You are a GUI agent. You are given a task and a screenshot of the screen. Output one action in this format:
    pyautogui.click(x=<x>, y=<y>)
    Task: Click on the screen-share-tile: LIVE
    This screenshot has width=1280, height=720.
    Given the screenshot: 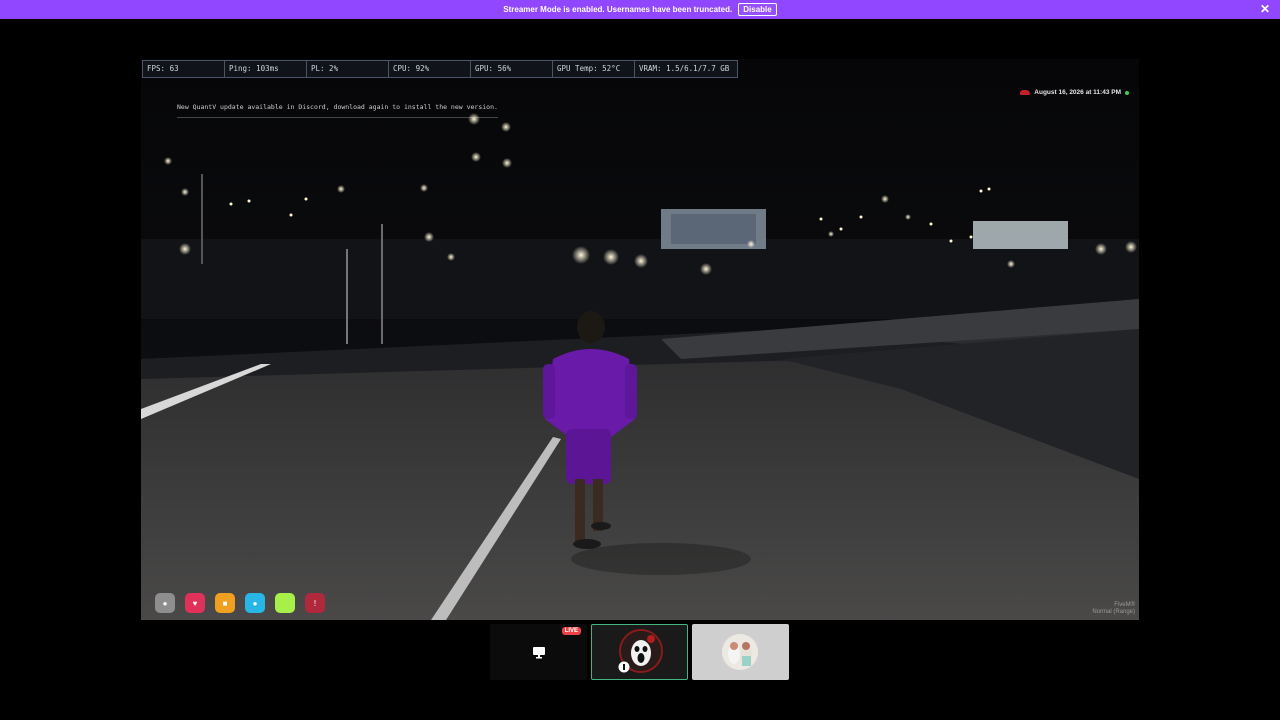 What is the action you would take?
    pyautogui.click(x=538, y=652)
    